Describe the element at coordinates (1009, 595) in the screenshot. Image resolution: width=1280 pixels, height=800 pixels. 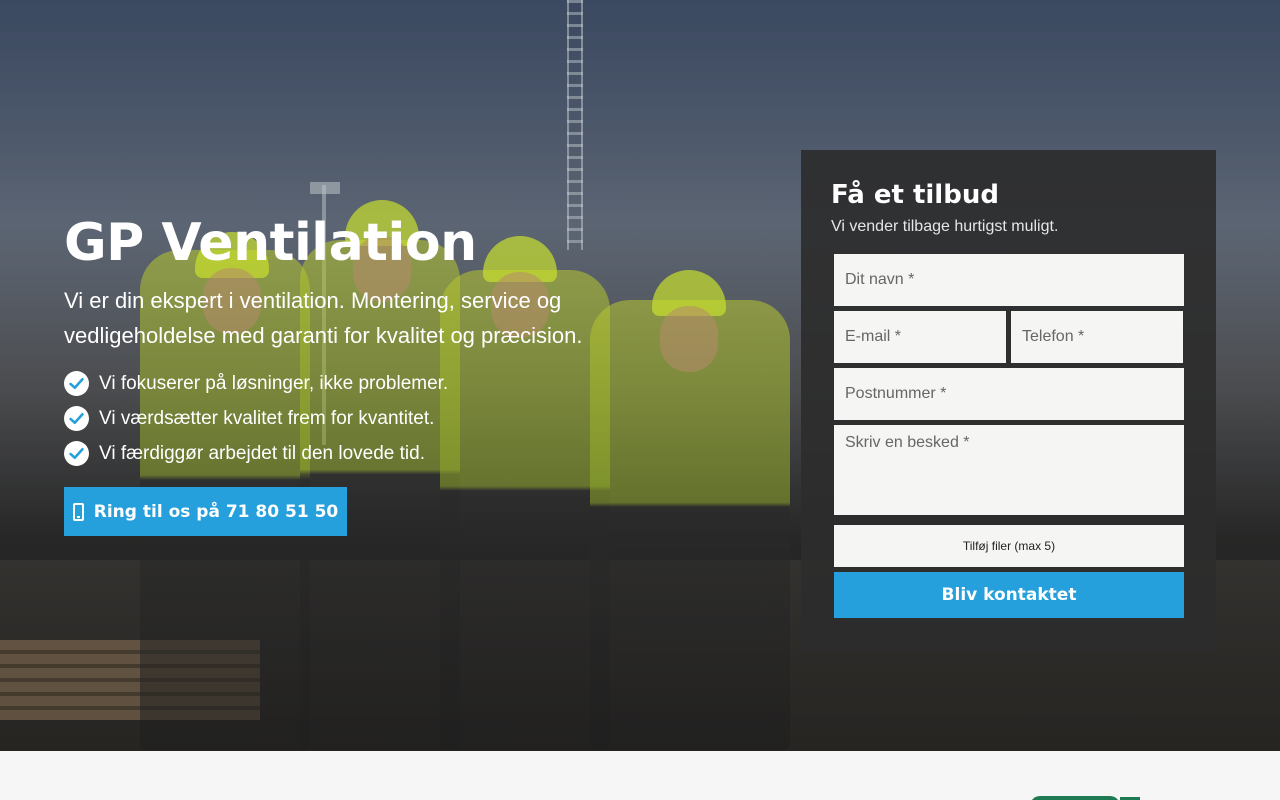
I see `submit-button: Bliv kontaktet` at that location.